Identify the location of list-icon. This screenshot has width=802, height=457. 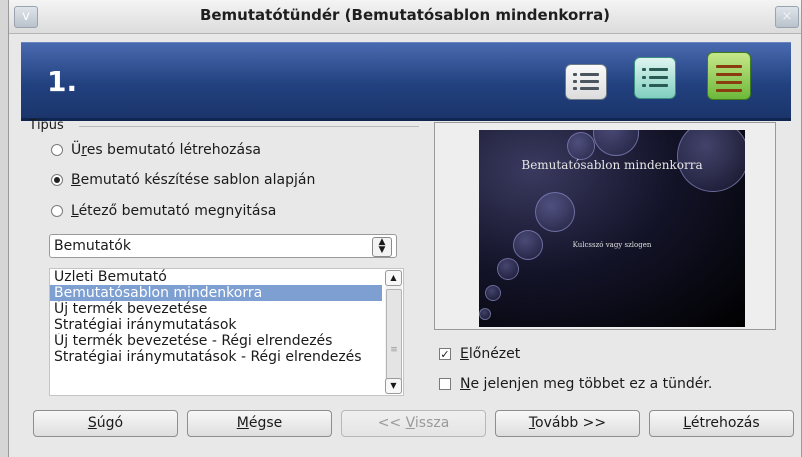
(586, 82).